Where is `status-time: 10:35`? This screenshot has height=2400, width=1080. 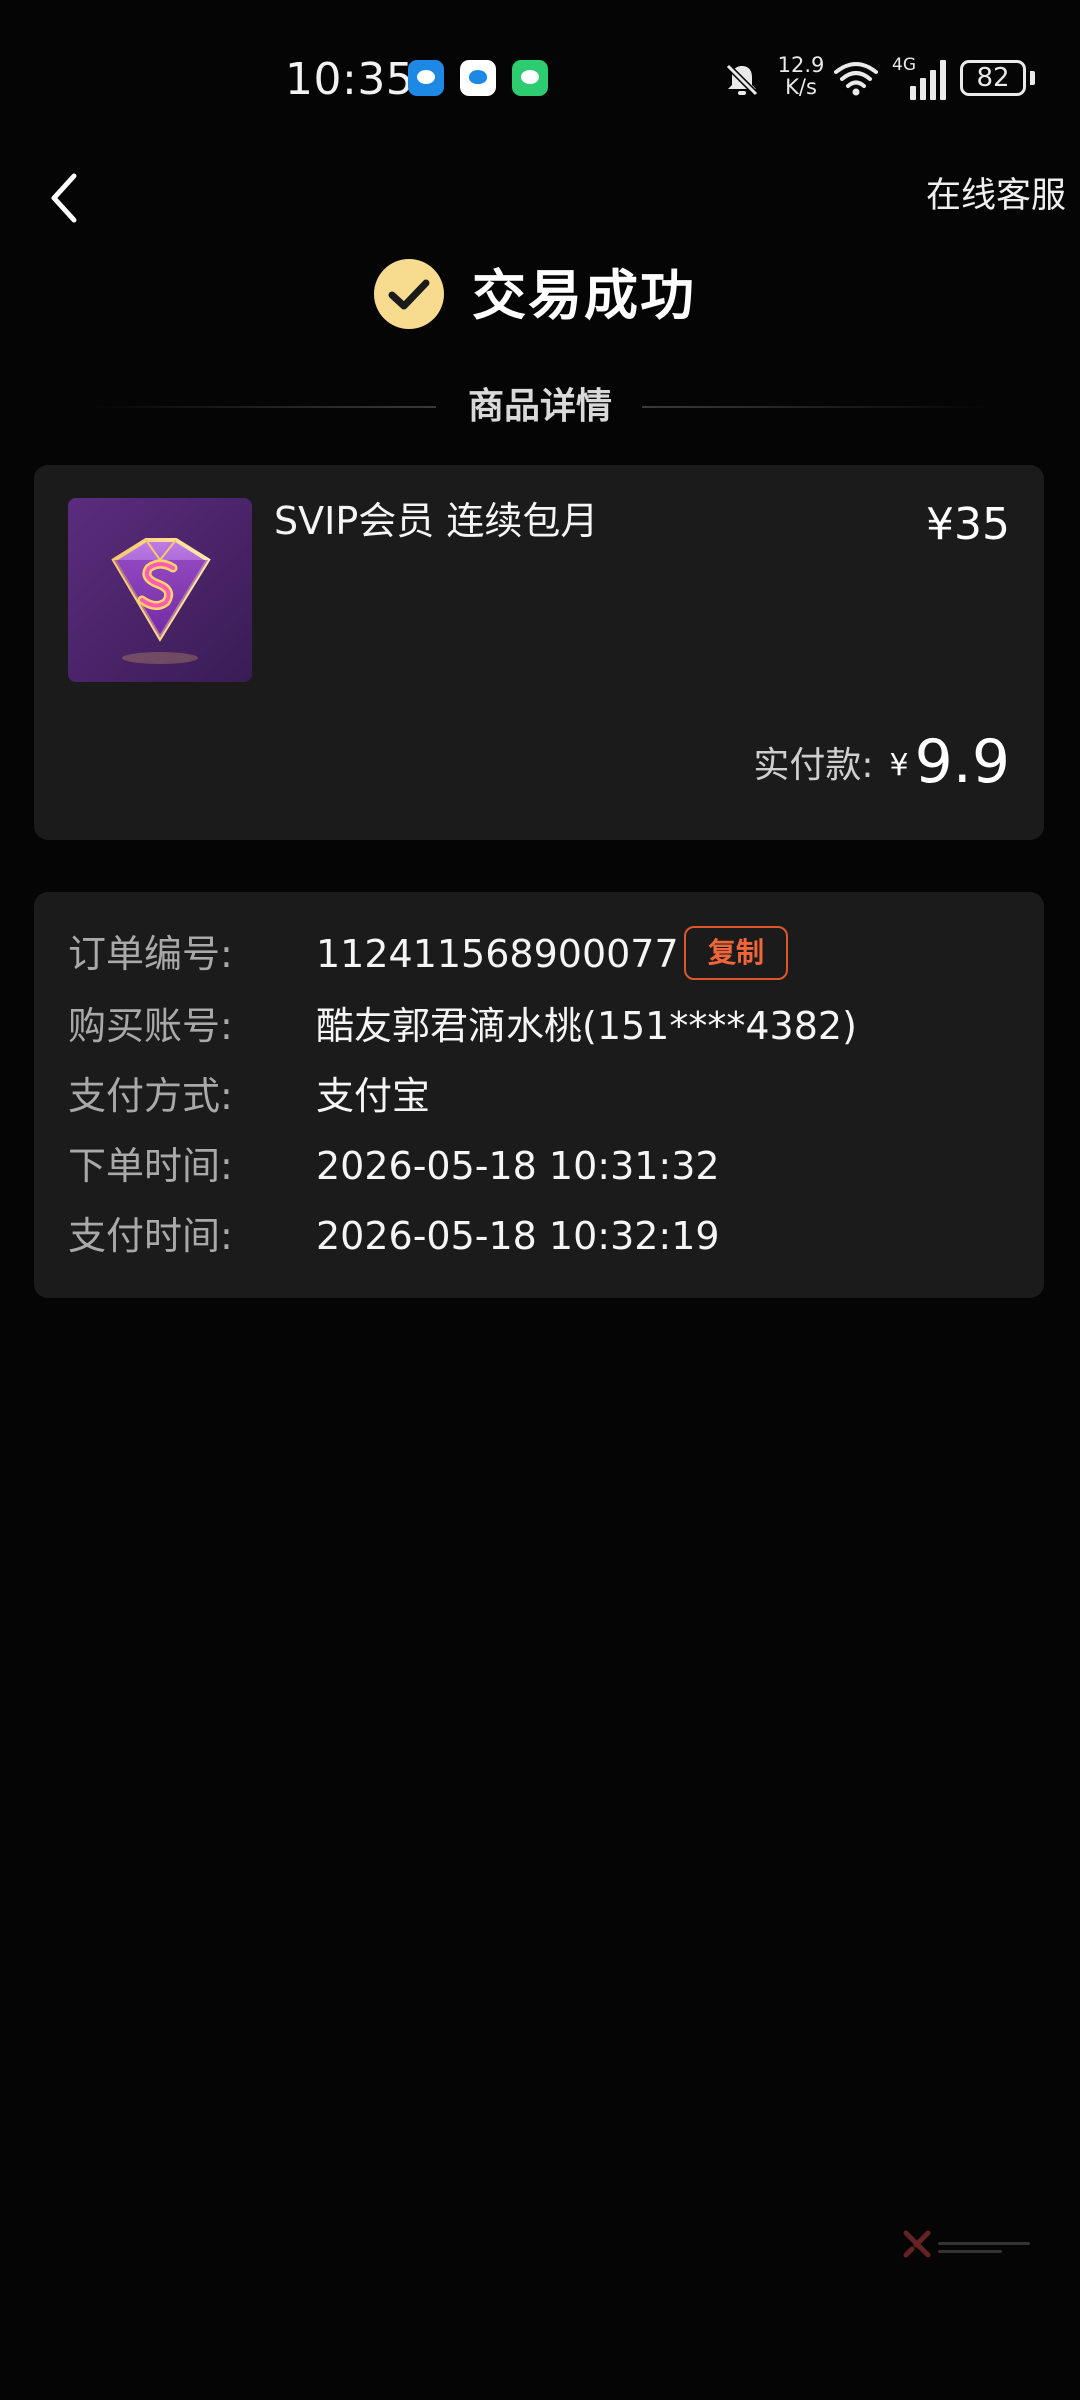 status-time: 10:35 is located at coordinates (350, 79).